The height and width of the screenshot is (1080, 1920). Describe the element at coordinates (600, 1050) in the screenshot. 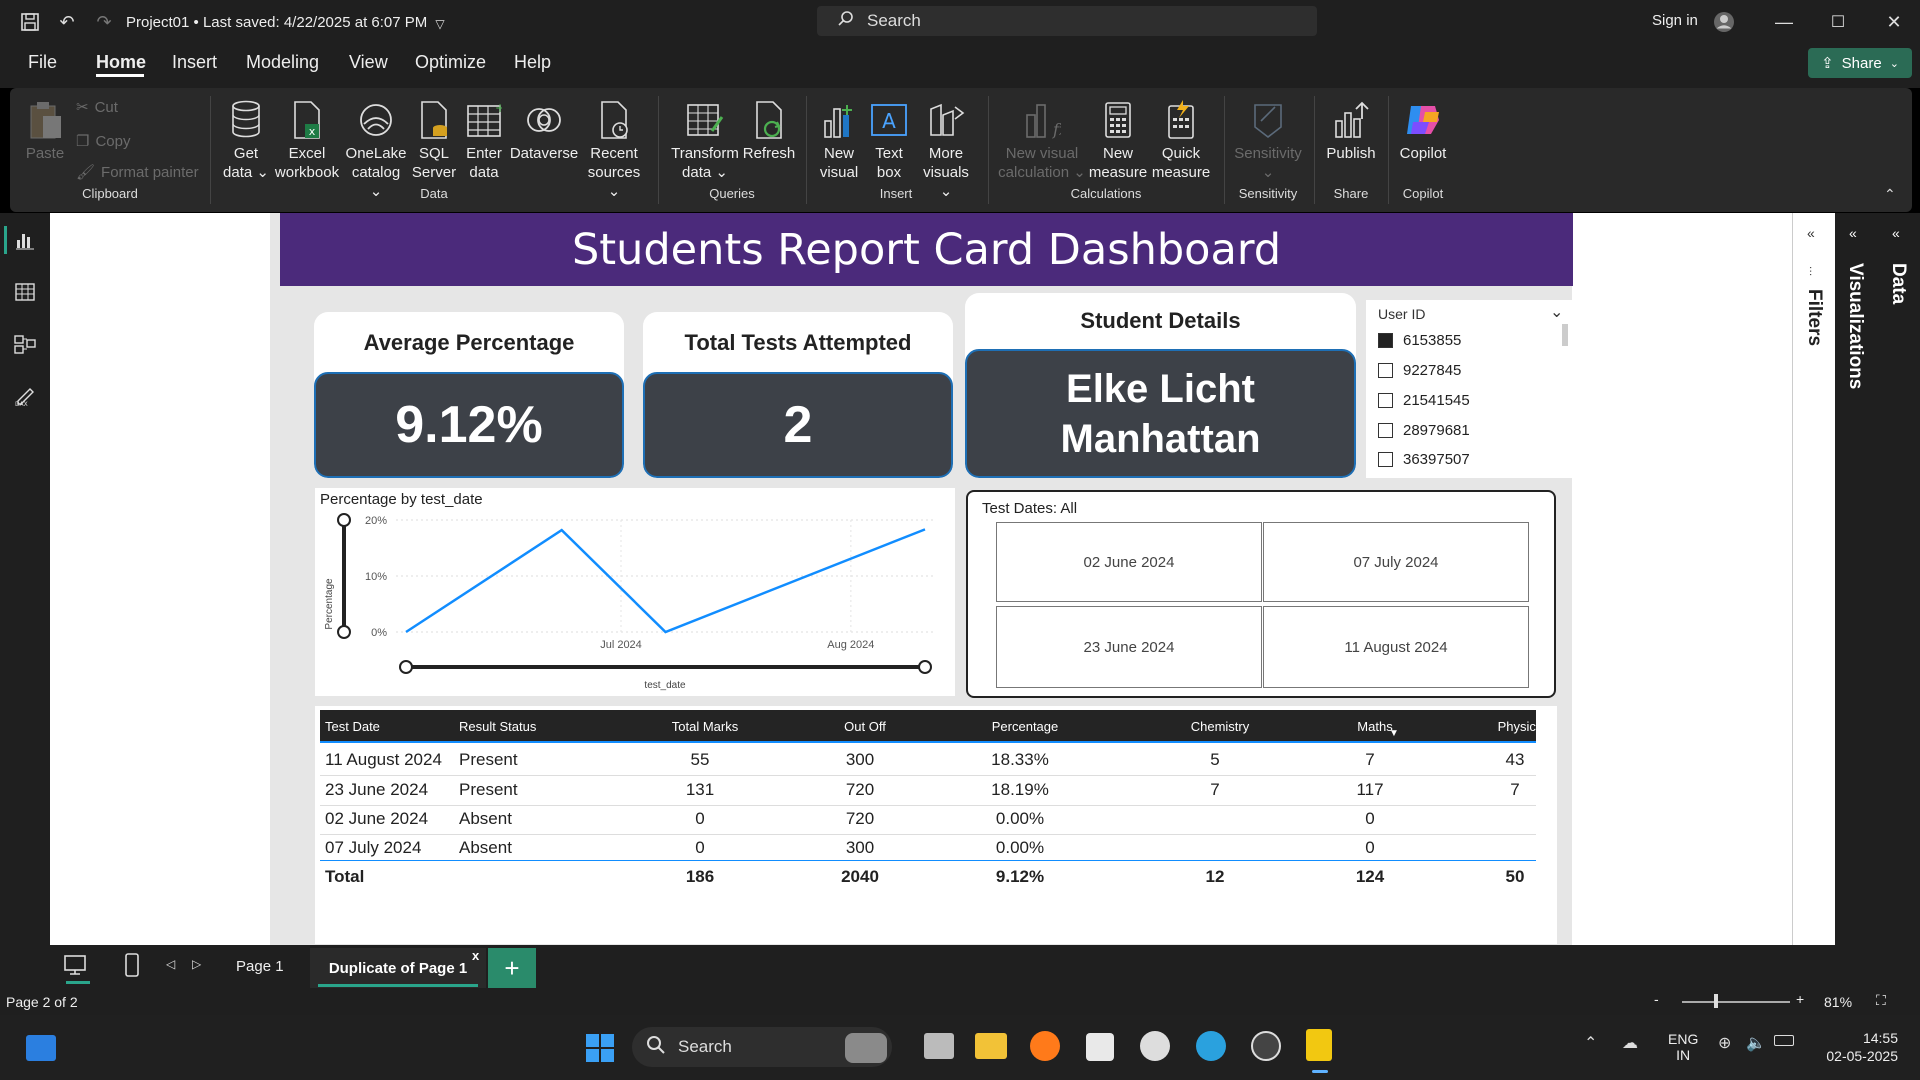

I see `windows-start-icon` at that location.